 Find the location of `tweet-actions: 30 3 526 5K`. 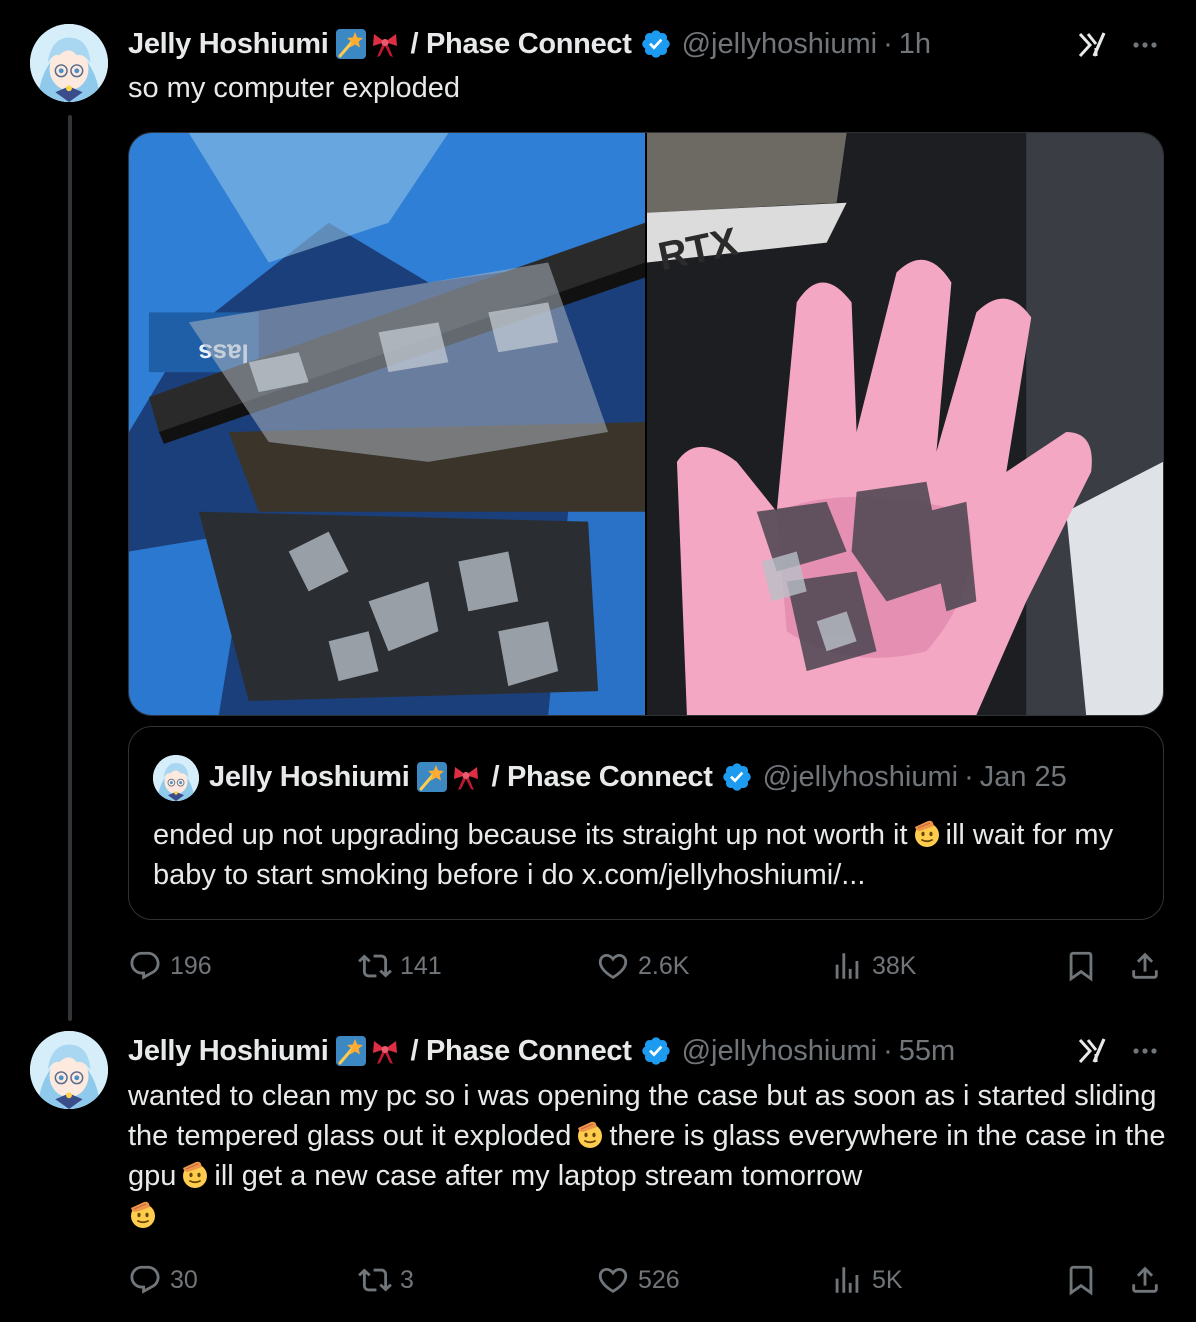

tweet-actions: 30 3 526 5K is located at coordinates (646, 1280).